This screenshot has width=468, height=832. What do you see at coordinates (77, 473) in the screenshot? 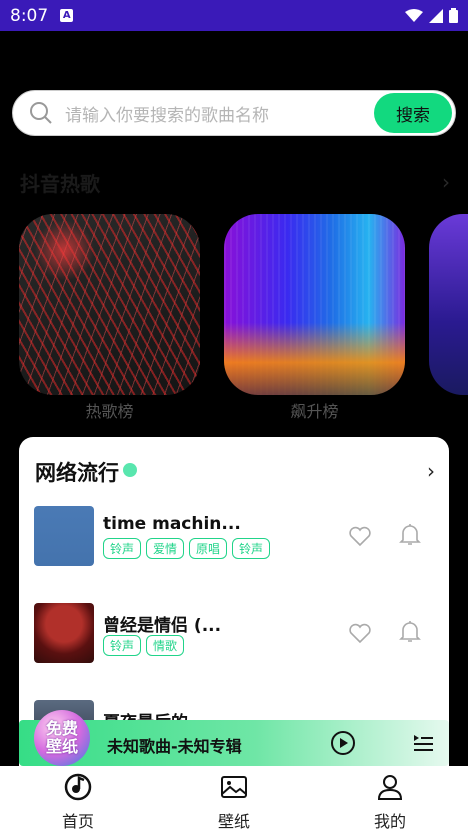
I see `panel-title: 网络流行` at bounding box center [77, 473].